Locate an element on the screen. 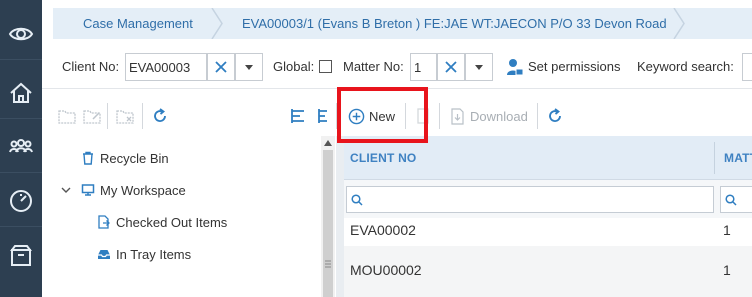 The height and width of the screenshot is (297, 752). collapse-all-icon is located at coordinates (323, 116).